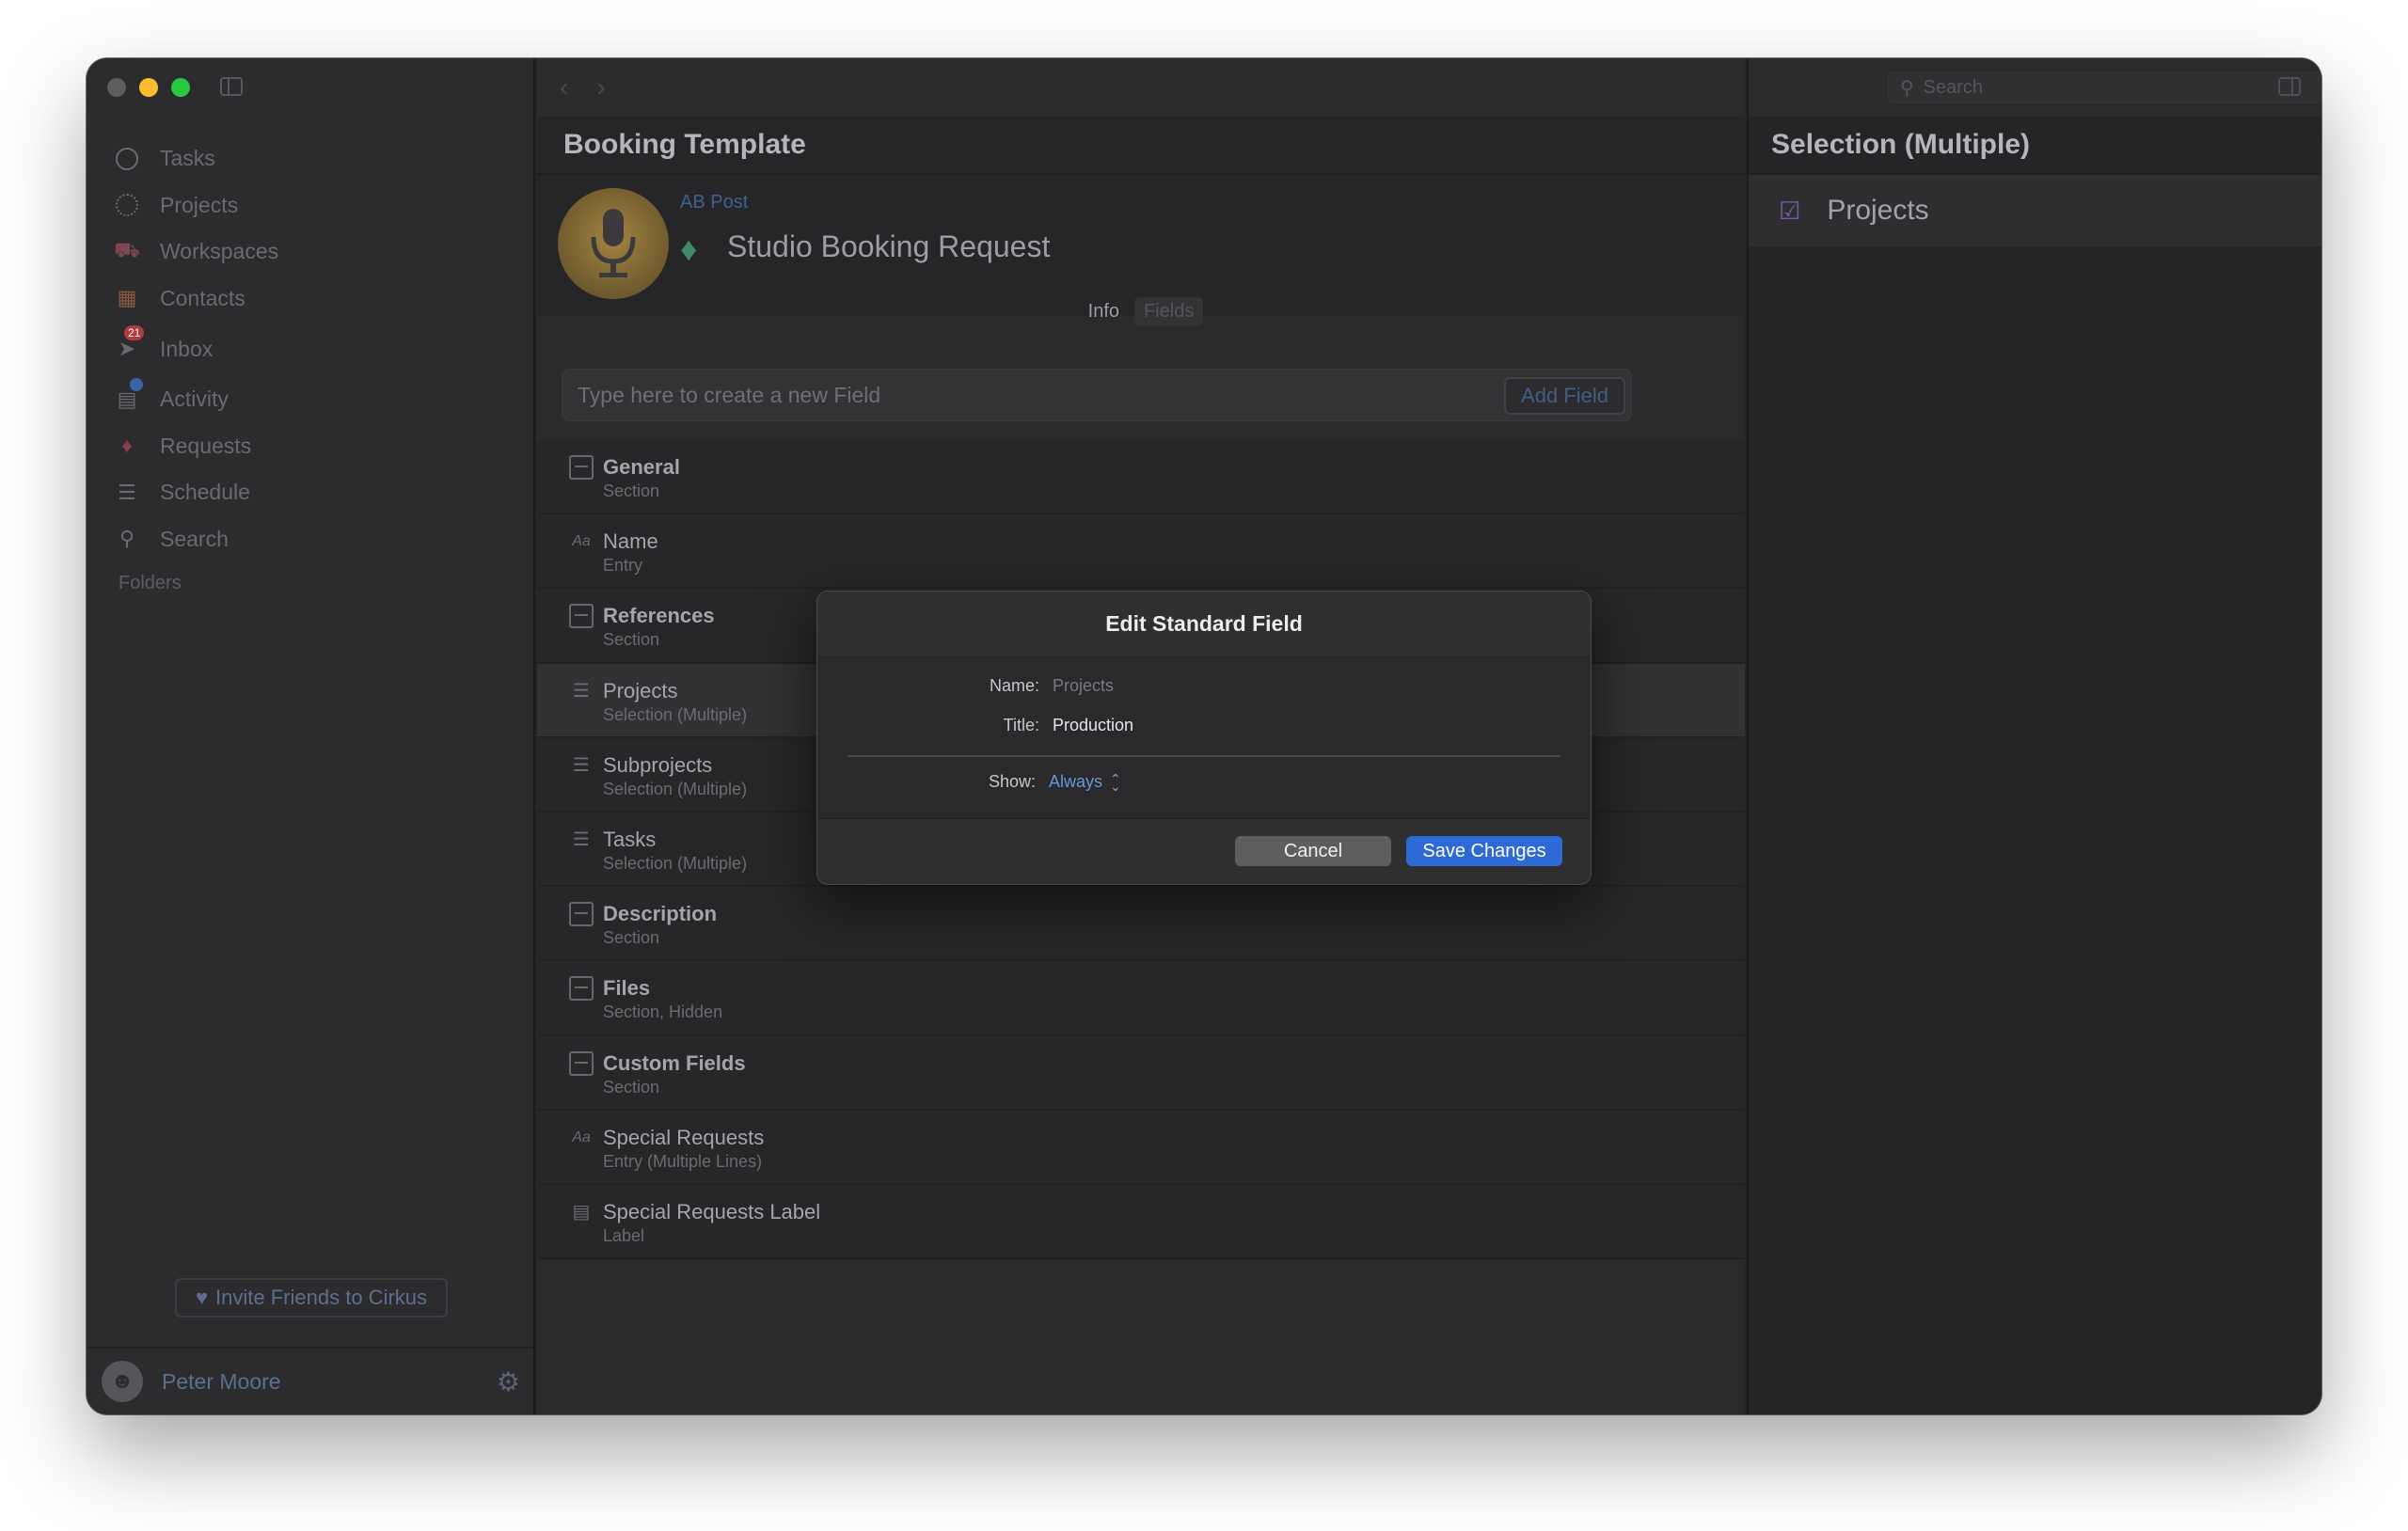  I want to click on field-type: Section, Hidden, so click(663, 1012).